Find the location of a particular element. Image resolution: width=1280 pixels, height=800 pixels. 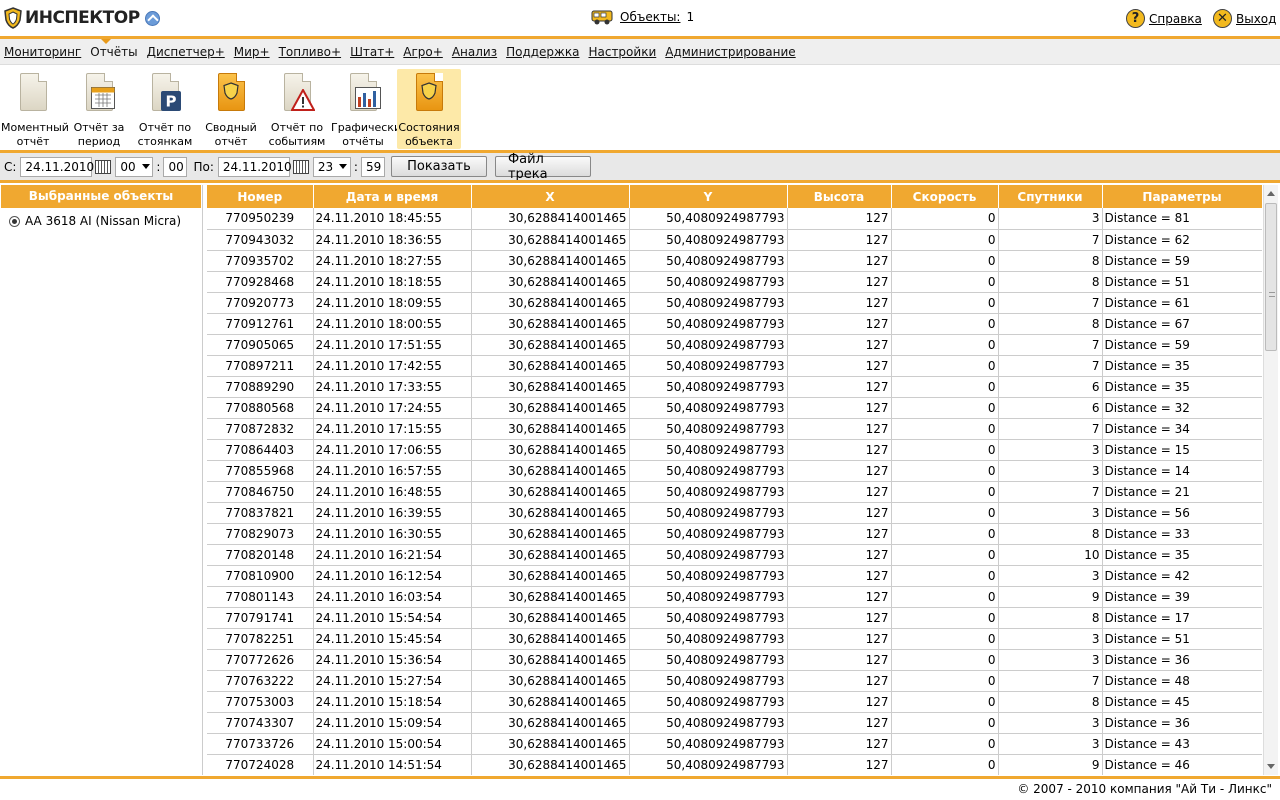

column-header: Дата и время is located at coordinates (392, 196).